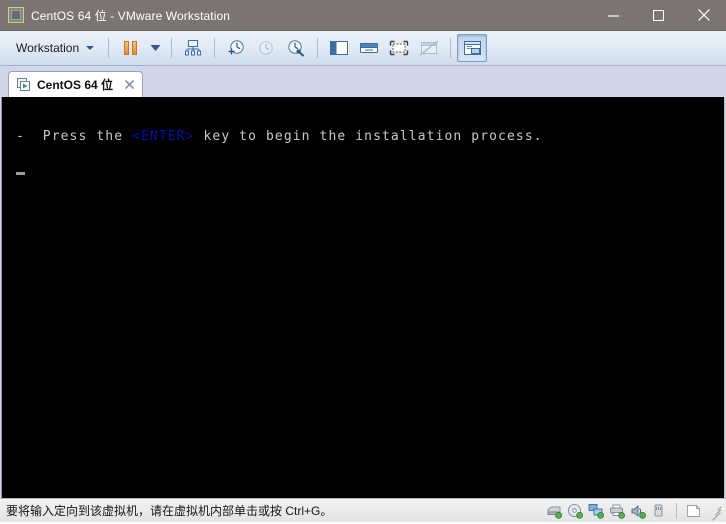 The image size is (726, 524). I want to click on printer-icon, so click(617, 511).